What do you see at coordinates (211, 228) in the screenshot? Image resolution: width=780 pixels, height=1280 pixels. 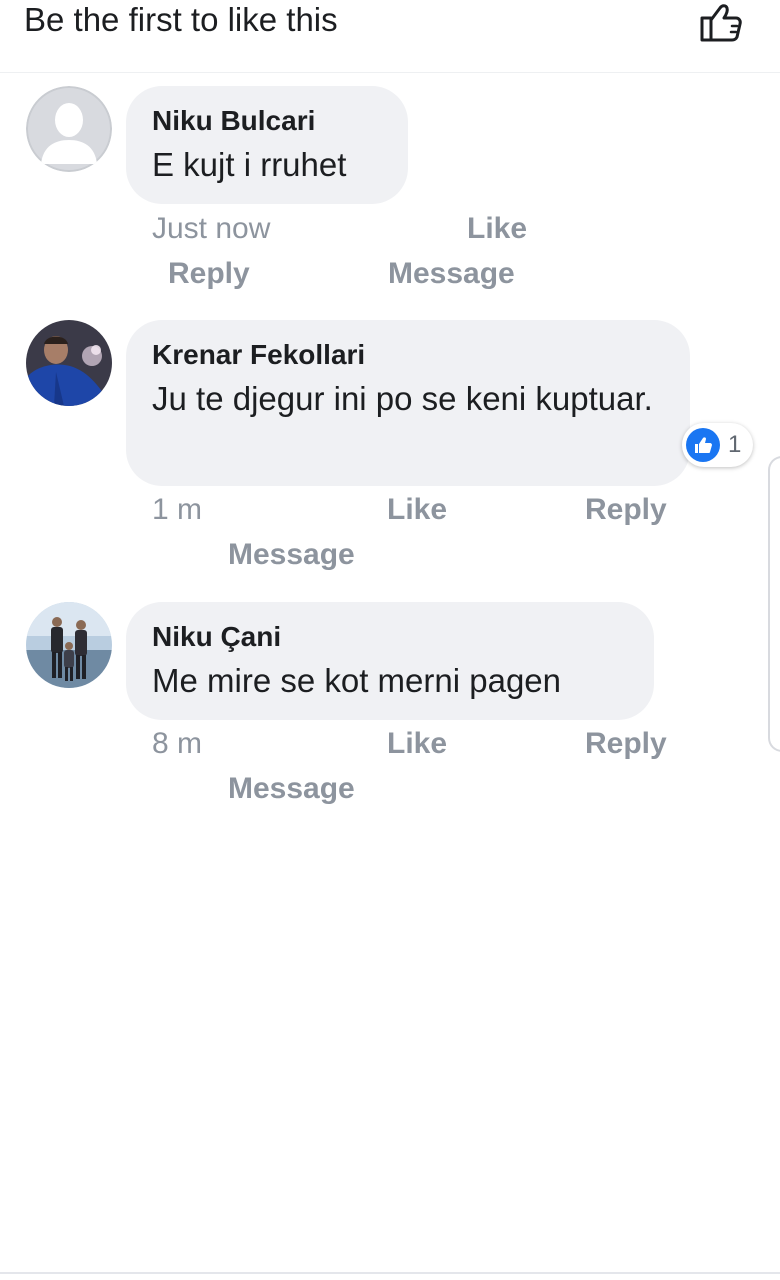 I see `comment-time: Just now` at bounding box center [211, 228].